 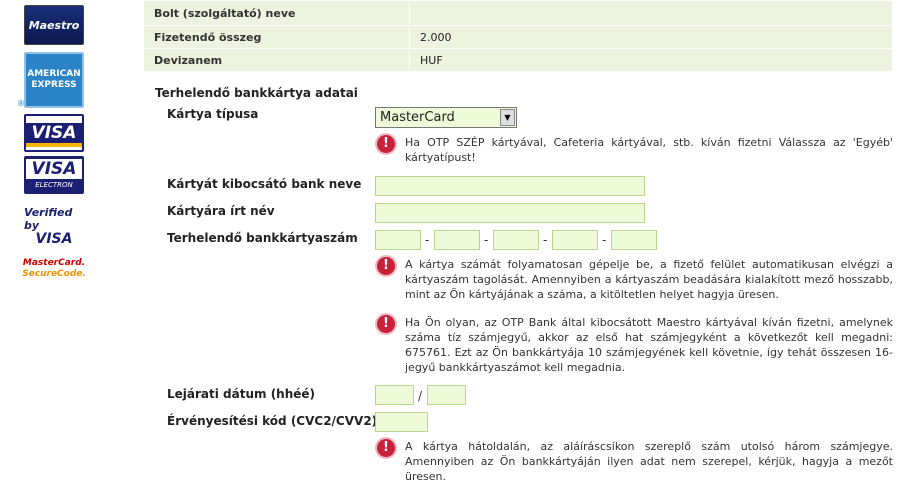 I want to click on msc-text-2: SecureCode., so click(x=54, y=274).